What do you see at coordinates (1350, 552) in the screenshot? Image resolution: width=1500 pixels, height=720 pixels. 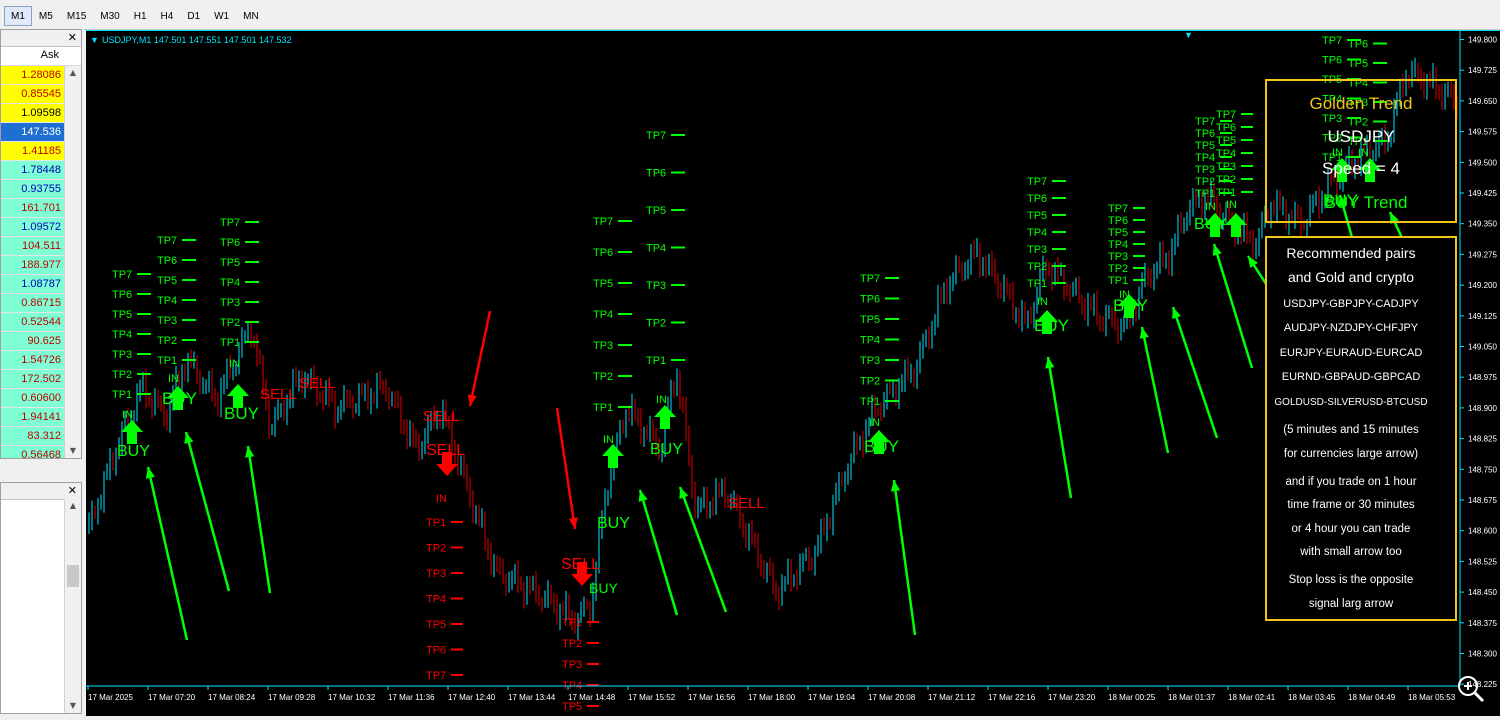 I see `note-line: with small arrow too` at bounding box center [1350, 552].